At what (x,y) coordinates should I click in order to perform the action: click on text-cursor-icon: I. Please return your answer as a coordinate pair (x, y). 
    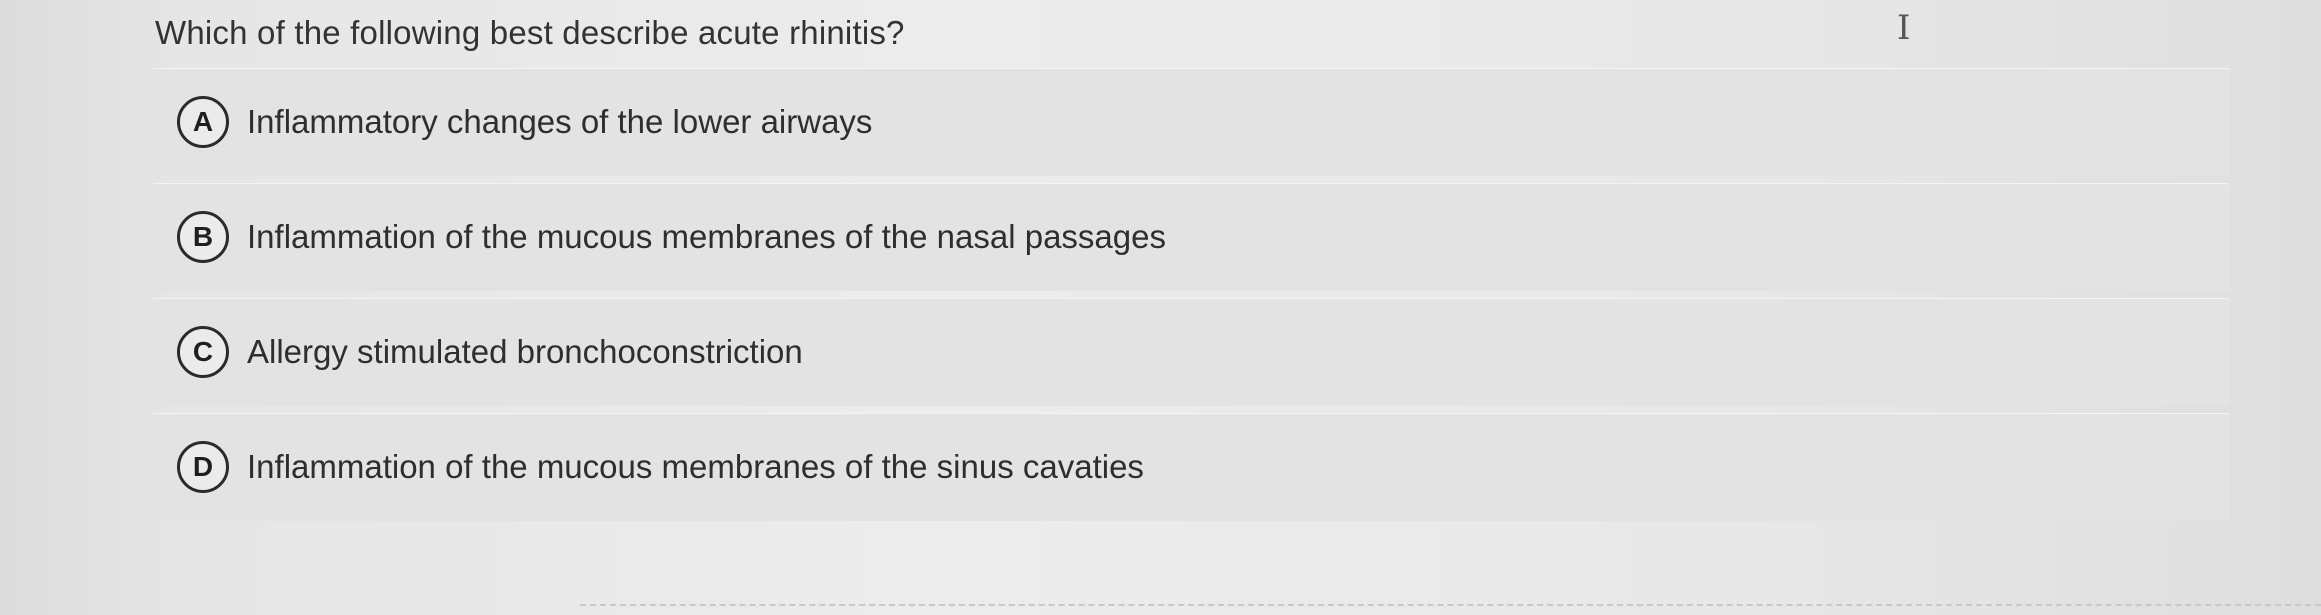
    Looking at the image, I should click on (1904, 28).